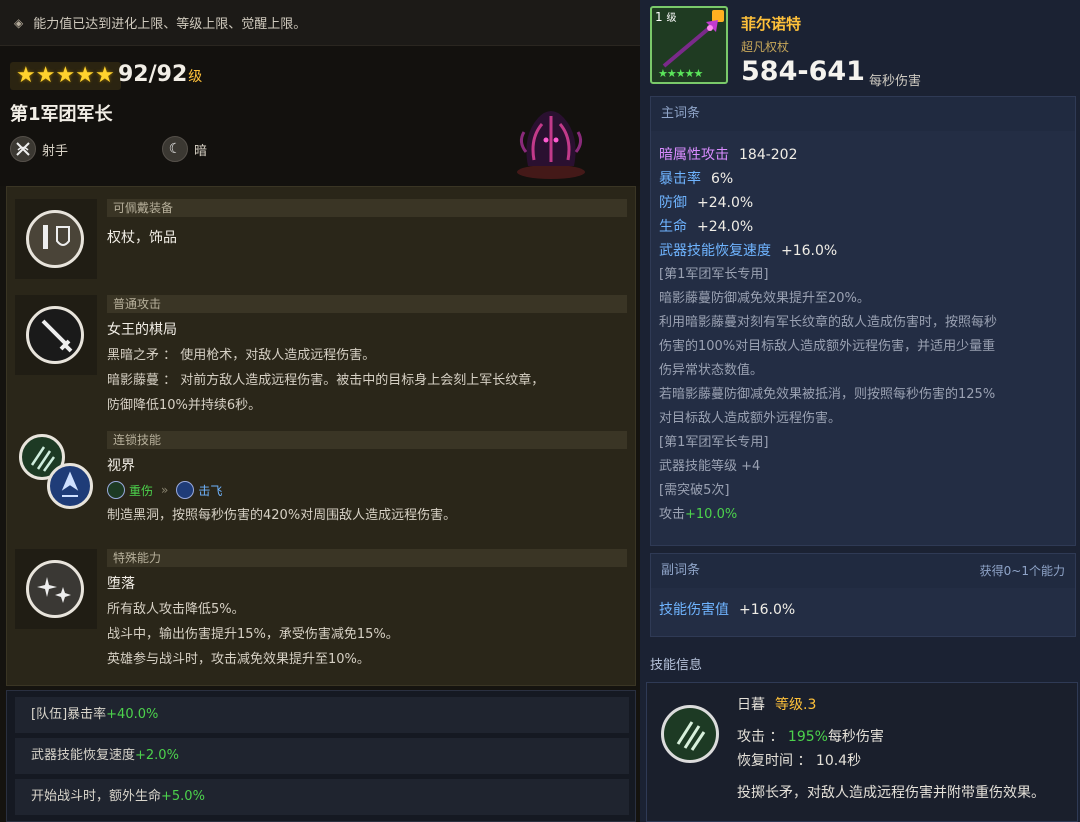  Describe the element at coordinates (895, 81) in the screenshot. I see `dps-unit: 每秒伤害` at that location.